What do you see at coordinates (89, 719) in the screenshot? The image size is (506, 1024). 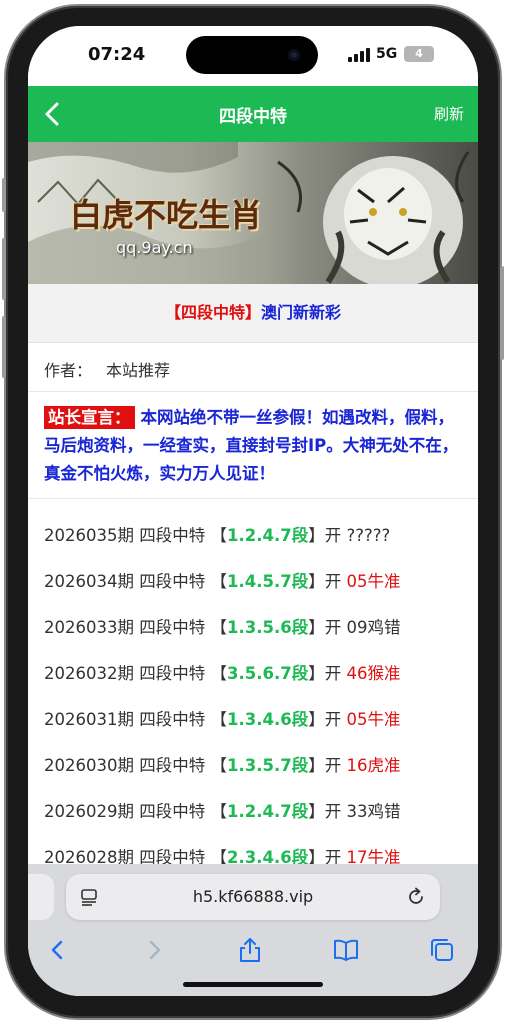 I see `record-period: 2026031期` at bounding box center [89, 719].